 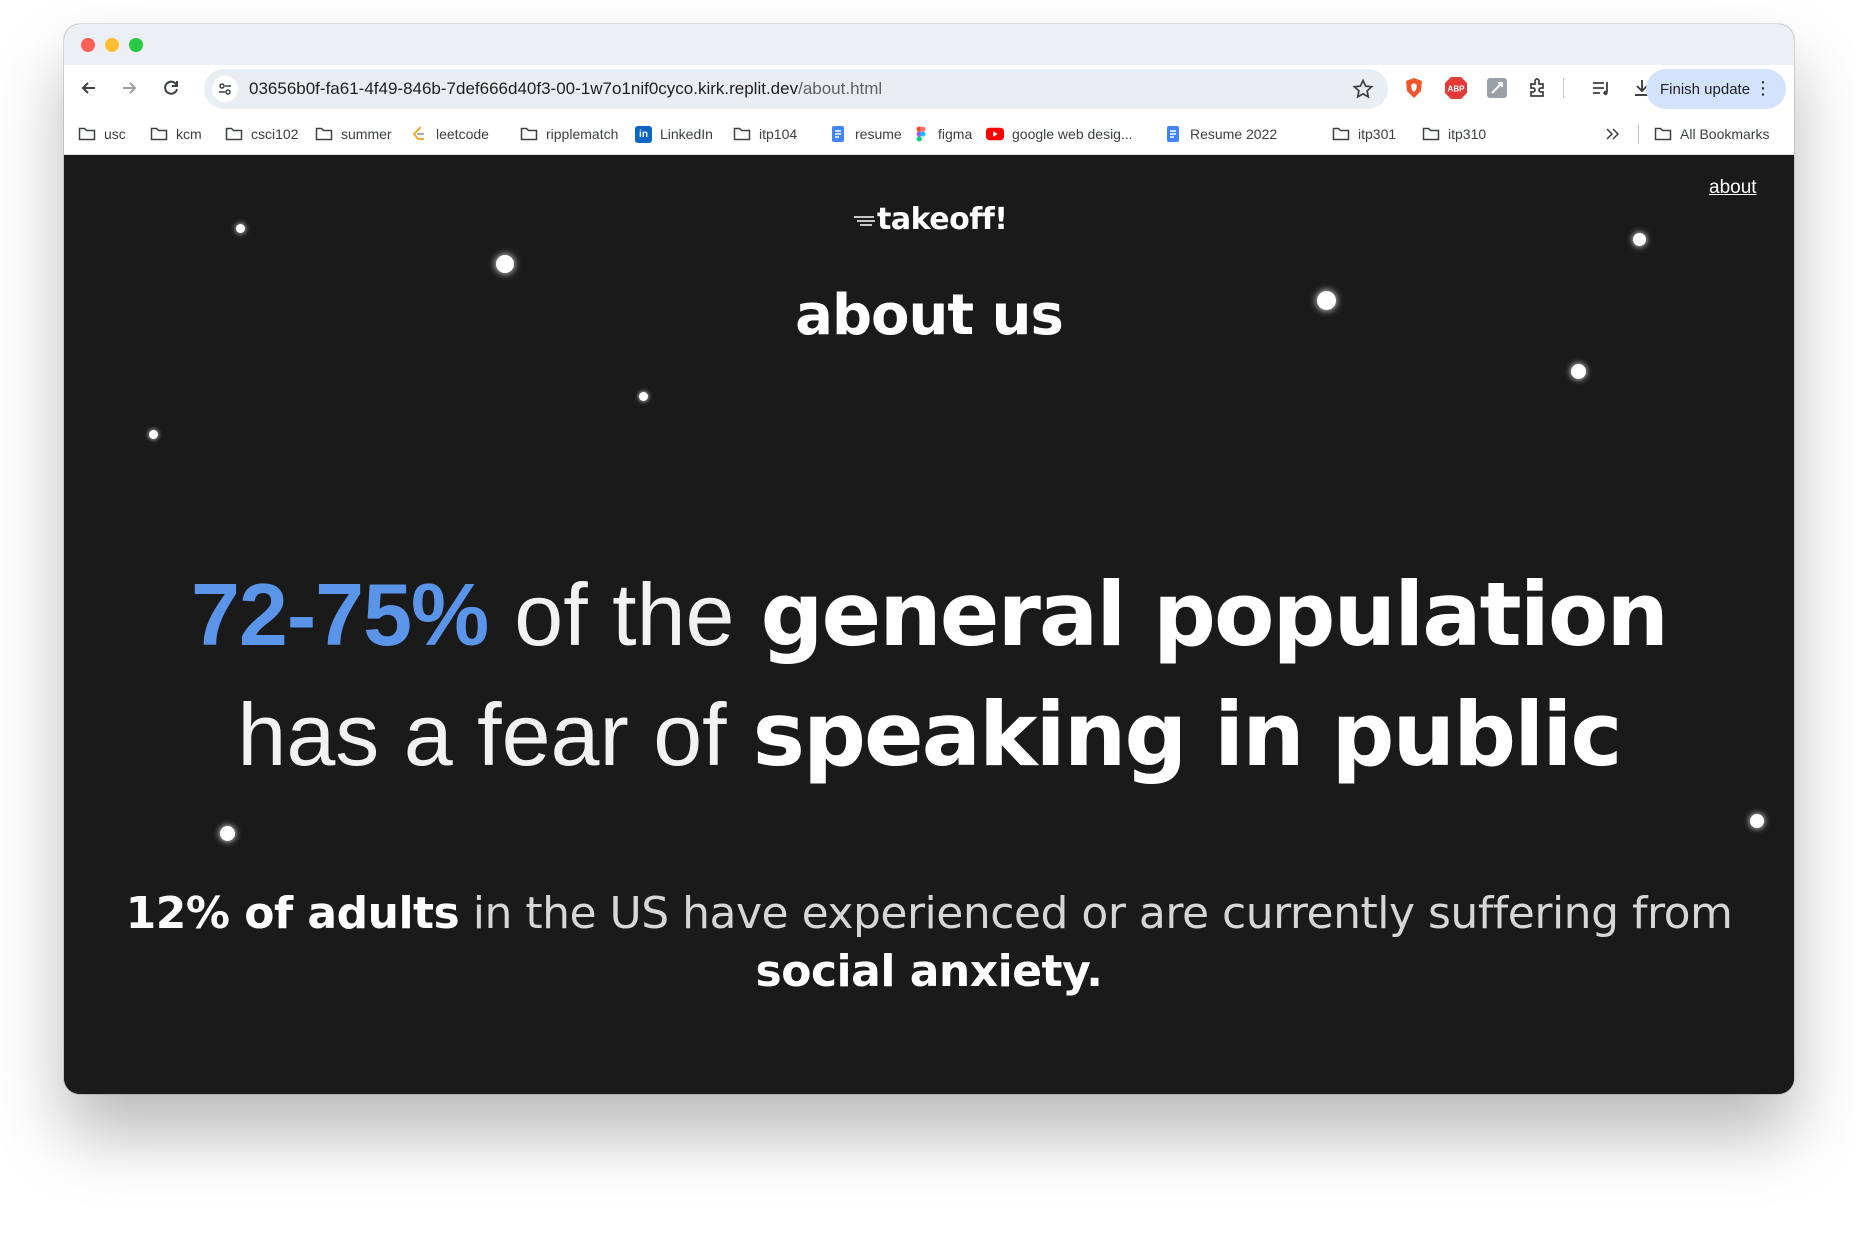 I want to click on bookmark-label: Resume 2022, so click(x=1234, y=134).